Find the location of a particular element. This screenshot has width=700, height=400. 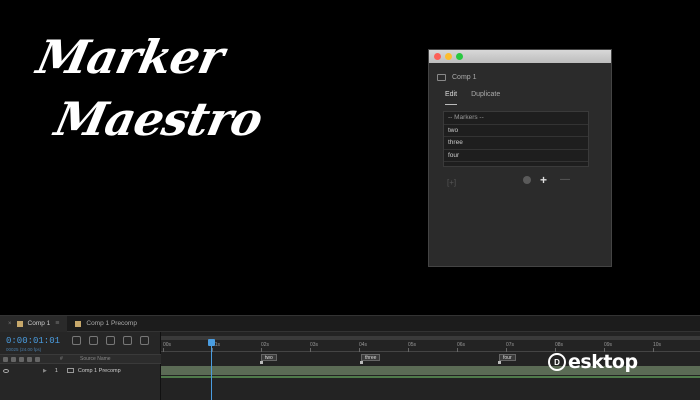

ruler-tick-label: 03s is located at coordinates (314, 347).